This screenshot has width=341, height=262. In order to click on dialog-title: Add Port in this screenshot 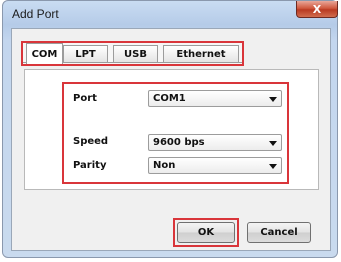, I will do `click(35, 14)`.